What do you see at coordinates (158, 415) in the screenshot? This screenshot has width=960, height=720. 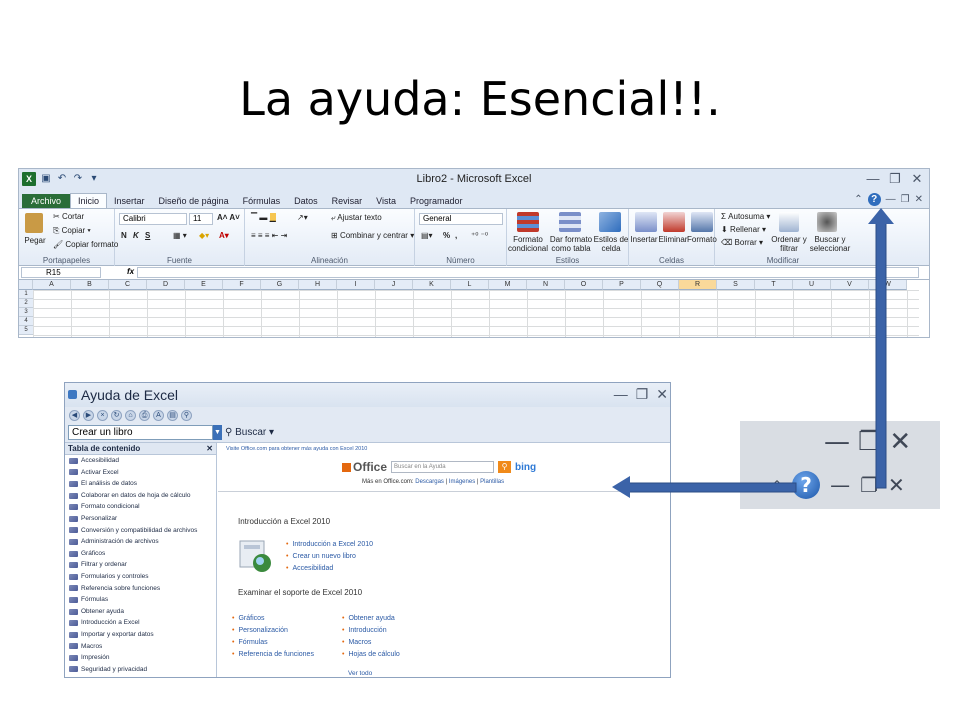 I see `font-size-icon: A` at bounding box center [158, 415].